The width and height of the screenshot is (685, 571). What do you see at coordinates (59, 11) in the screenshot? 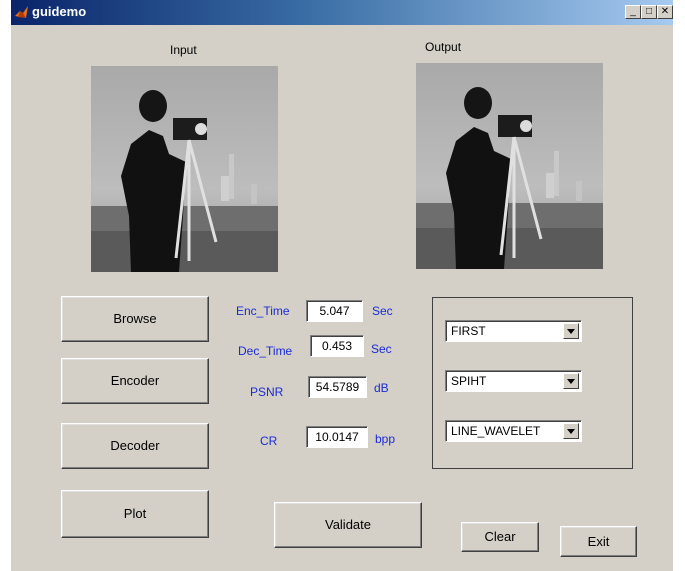
I see `window-title: guidemo` at bounding box center [59, 11].